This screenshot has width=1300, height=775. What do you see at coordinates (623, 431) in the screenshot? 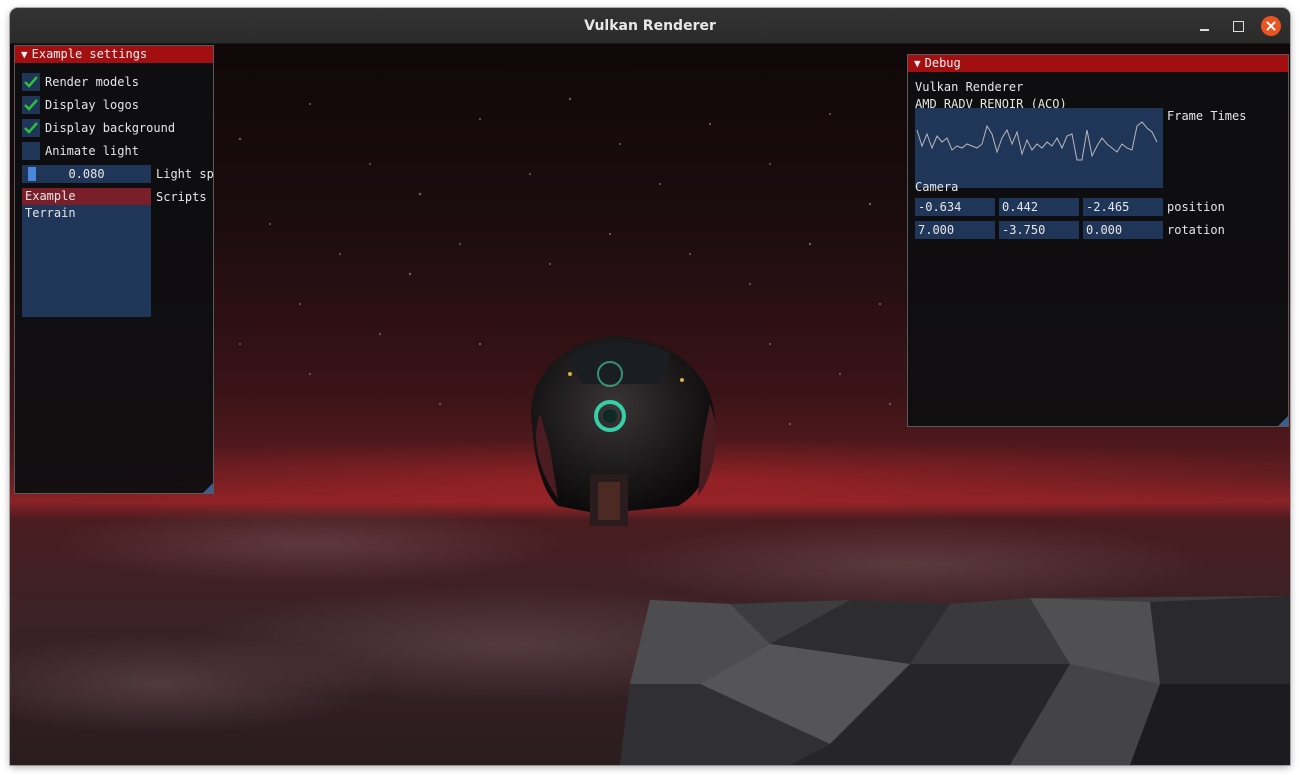
I see `spaceship-model` at bounding box center [623, 431].